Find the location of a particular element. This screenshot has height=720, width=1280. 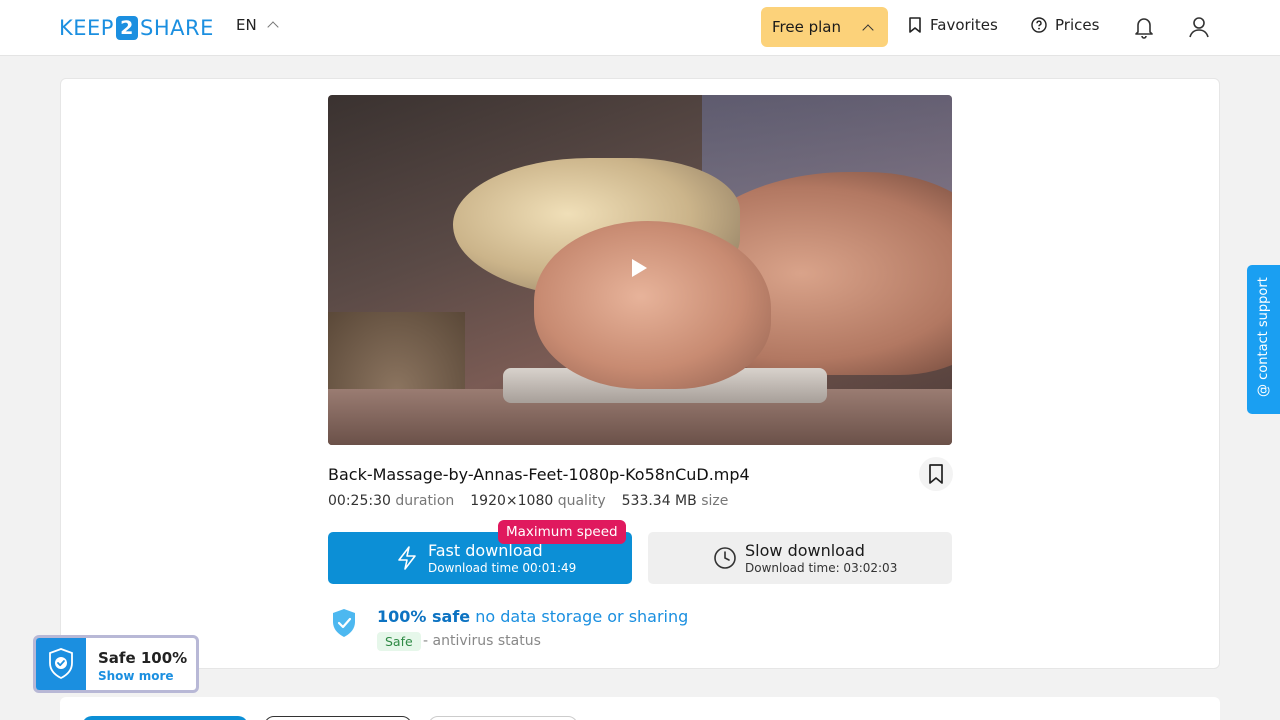

contact-support-label: @ contact support is located at coordinates (1263, 337).